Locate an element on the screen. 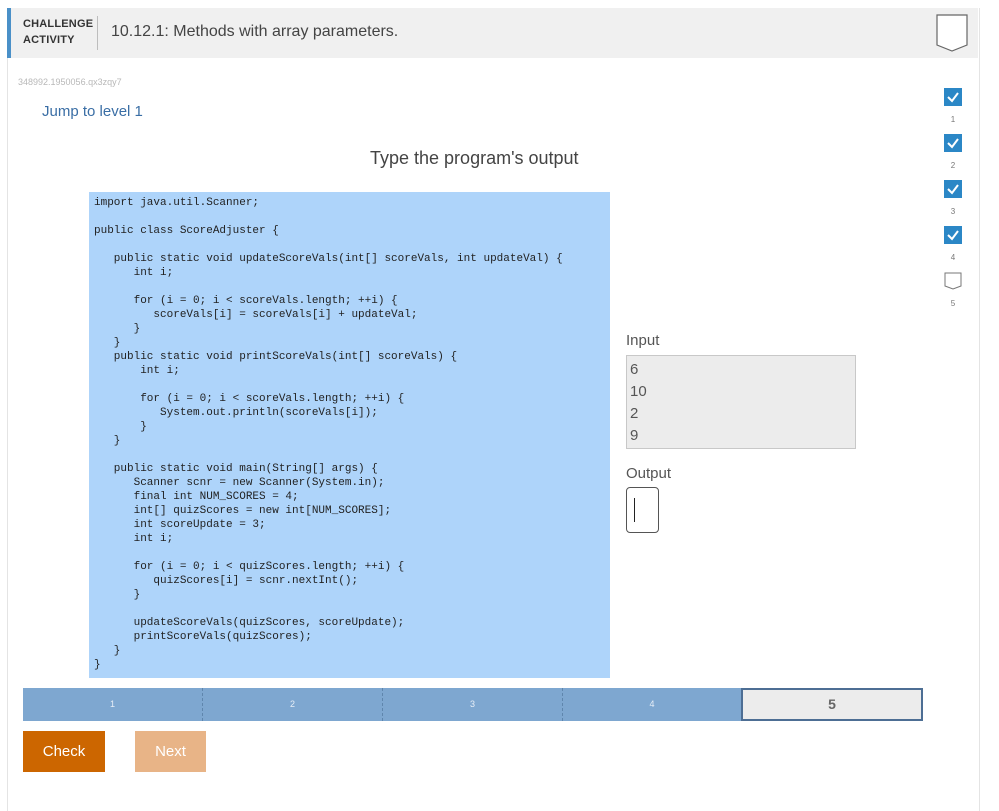 This screenshot has height=811, width=999. input-value: 2 is located at coordinates (634, 413).